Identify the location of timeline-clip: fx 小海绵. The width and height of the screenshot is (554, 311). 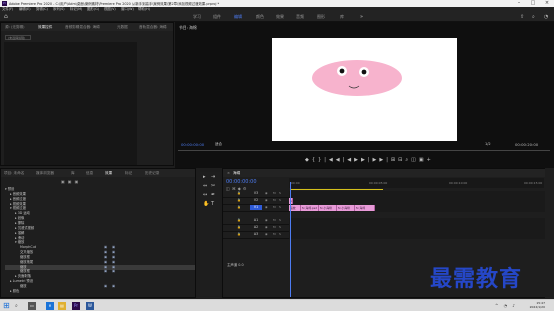
(328, 208).